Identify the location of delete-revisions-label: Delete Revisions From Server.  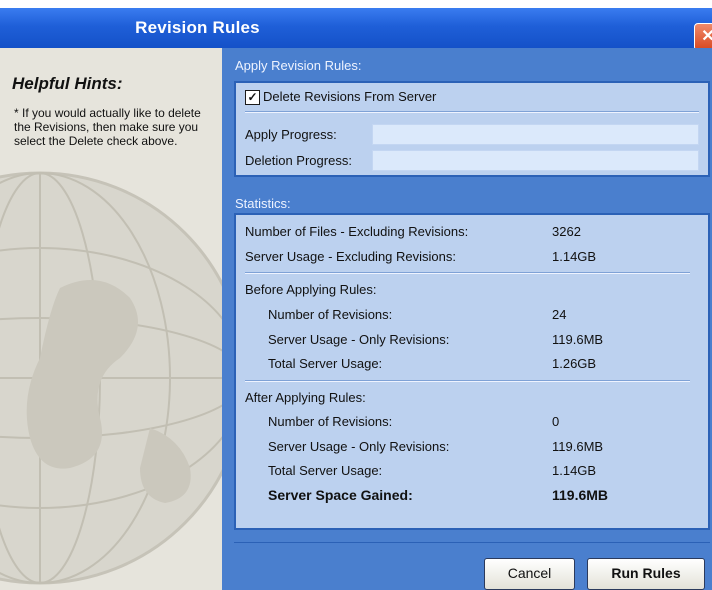
(349, 96).